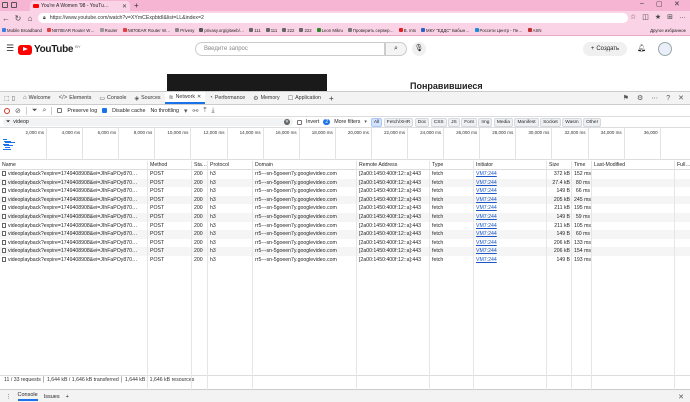 The image size is (690, 402). I want to click on close-devtools-icon: ✕, so click(681, 98).